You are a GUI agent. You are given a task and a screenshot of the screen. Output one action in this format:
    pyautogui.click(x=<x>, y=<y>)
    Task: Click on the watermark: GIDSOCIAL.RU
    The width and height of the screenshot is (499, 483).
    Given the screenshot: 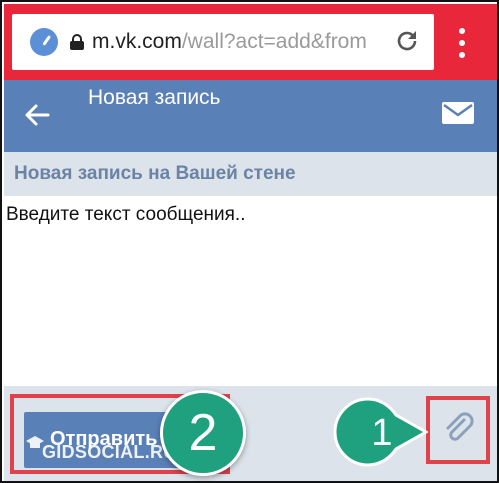 What is the action you would take?
    pyautogui.click(x=101, y=449)
    